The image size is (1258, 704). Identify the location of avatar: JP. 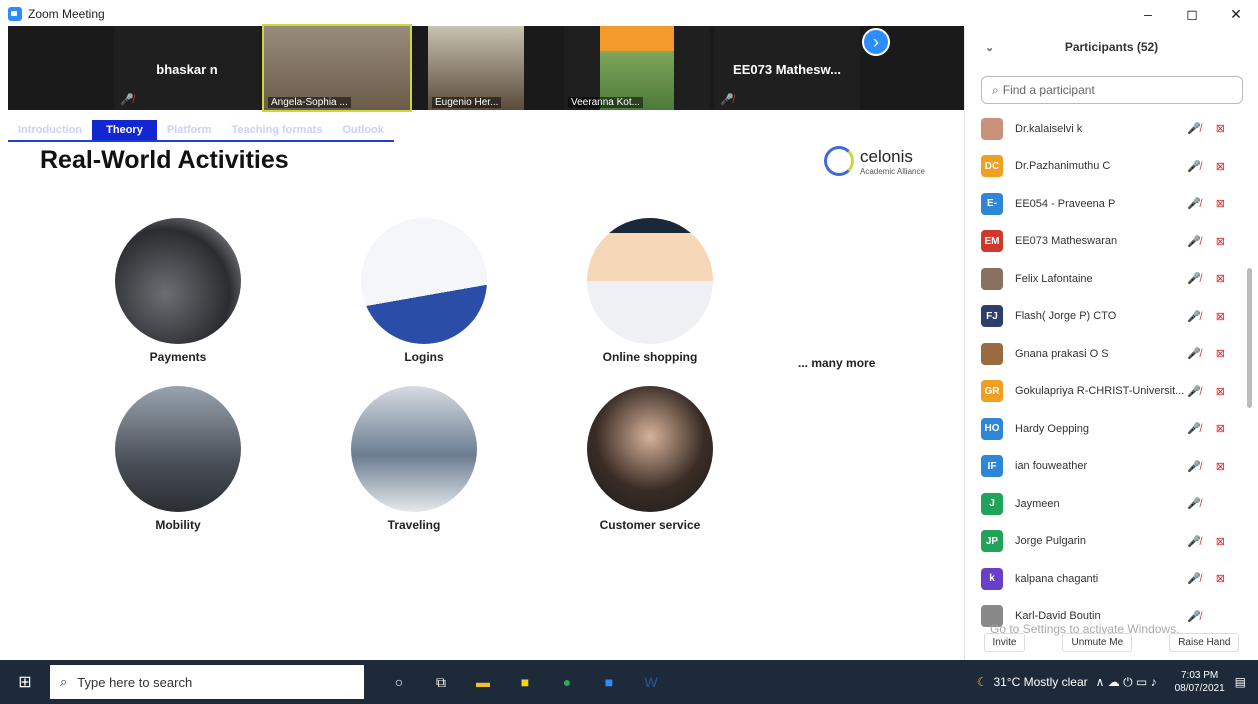
(992, 541).